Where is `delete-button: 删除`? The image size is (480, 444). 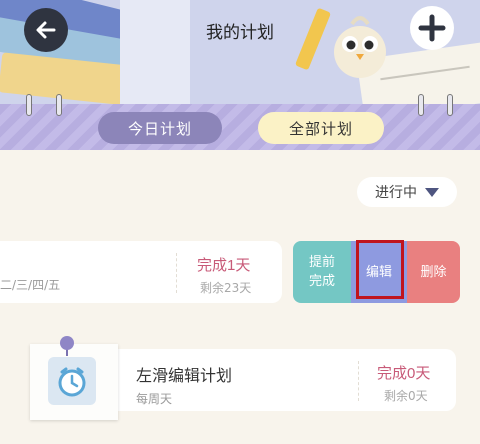 delete-button: 删除 is located at coordinates (433, 272).